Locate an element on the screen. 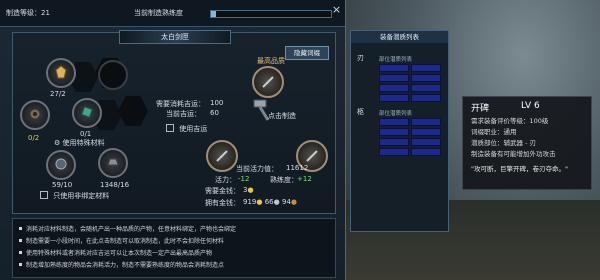 The height and width of the screenshot is (280, 600). tooltip-line: 制造装备有可能增加外功攻击 is located at coordinates (513, 154).